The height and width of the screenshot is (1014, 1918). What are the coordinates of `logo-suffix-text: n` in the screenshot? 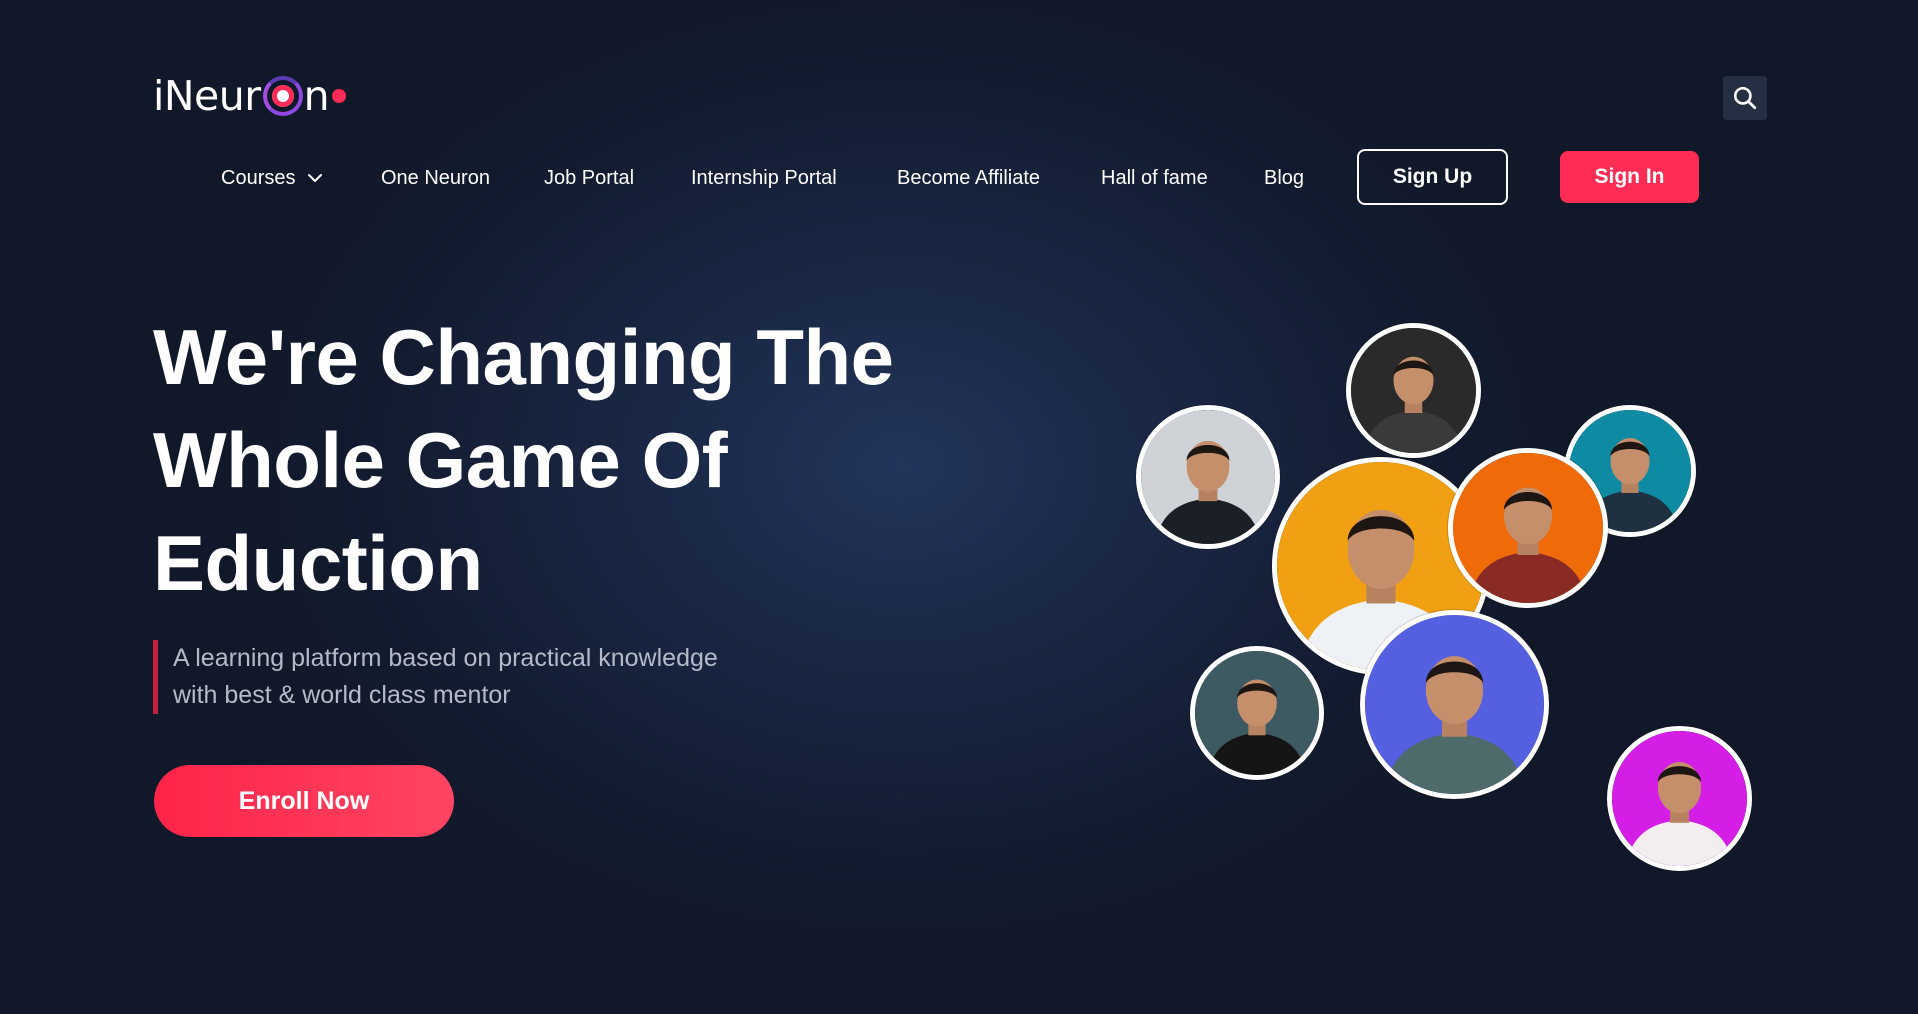 It's located at (316, 96).